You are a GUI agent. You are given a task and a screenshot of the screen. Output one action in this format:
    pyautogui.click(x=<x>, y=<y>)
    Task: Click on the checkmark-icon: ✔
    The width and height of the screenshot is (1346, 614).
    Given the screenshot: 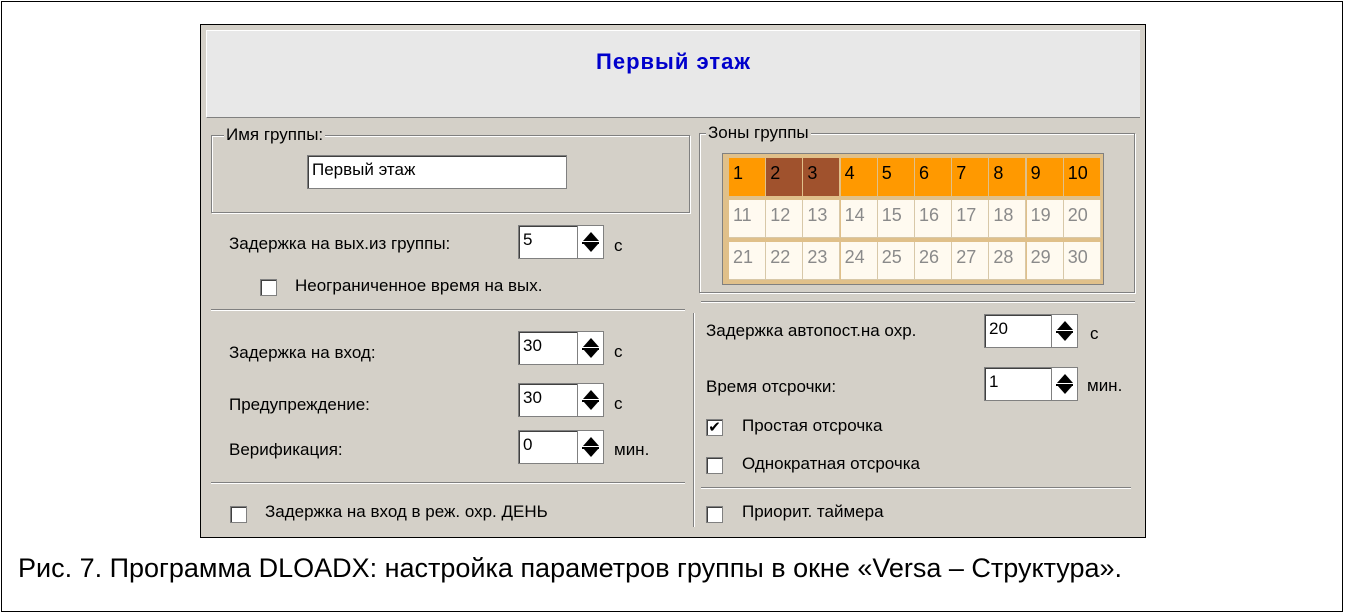 What is the action you would take?
    pyautogui.click(x=714, y=427)
    